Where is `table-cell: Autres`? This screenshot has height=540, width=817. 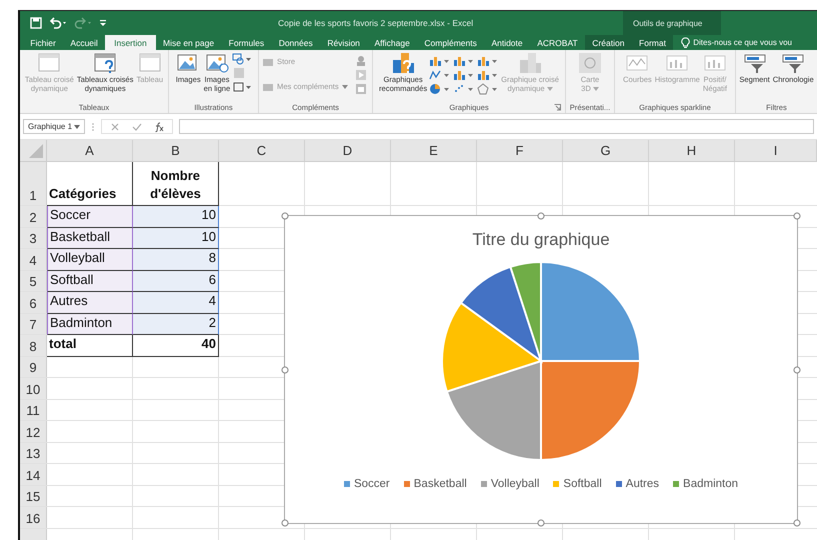 table-cell: Autres is located at coordinates (90, 303).